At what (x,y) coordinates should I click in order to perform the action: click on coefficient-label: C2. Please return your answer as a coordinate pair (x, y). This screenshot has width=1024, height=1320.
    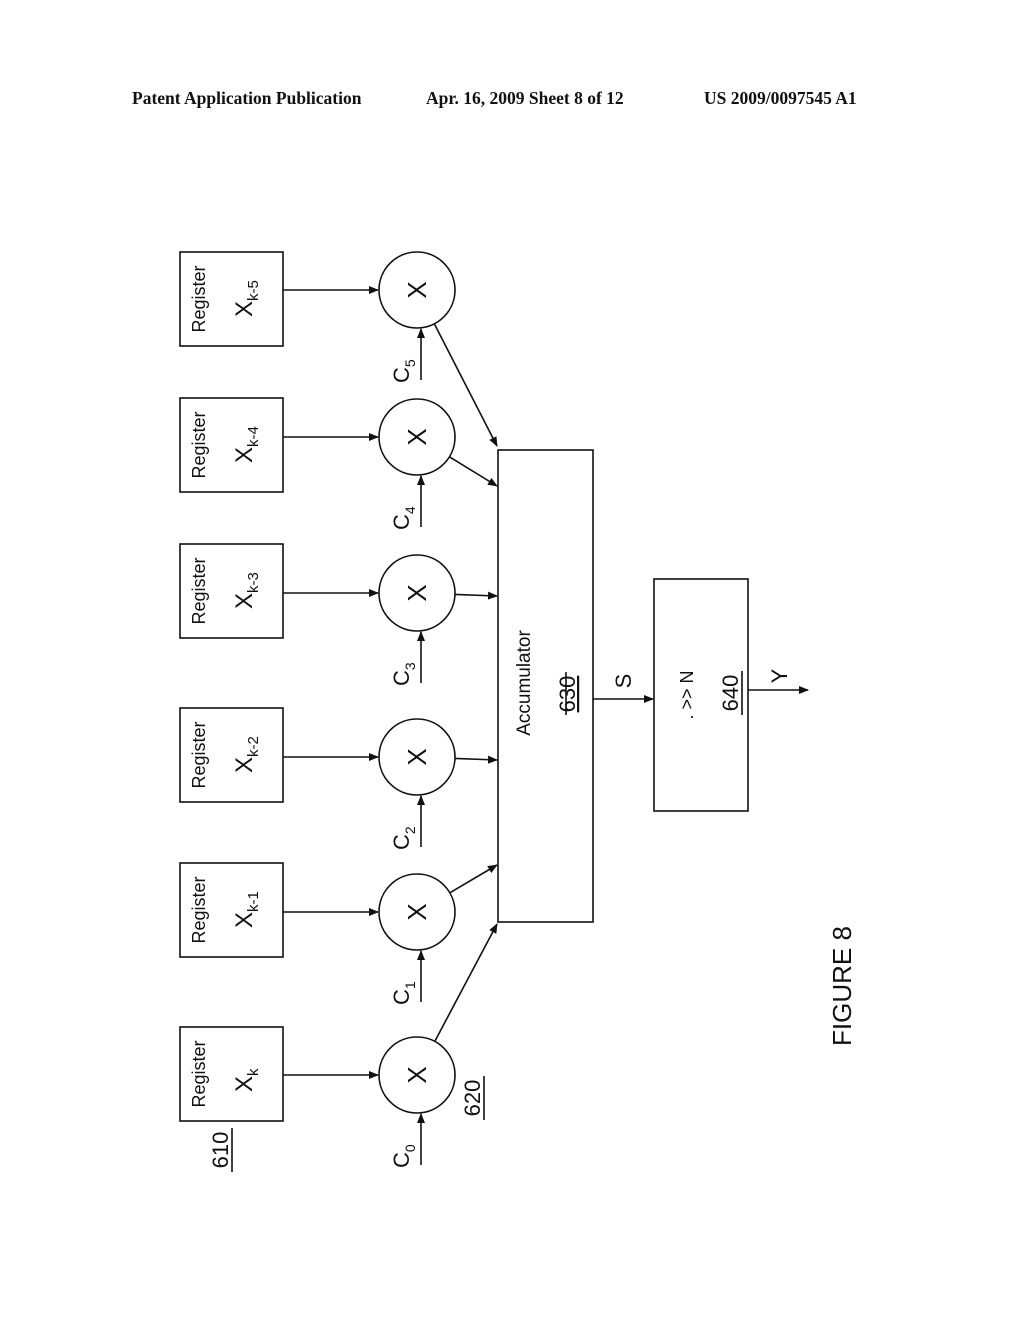
    Looking at the image, I should click on (403, 838).